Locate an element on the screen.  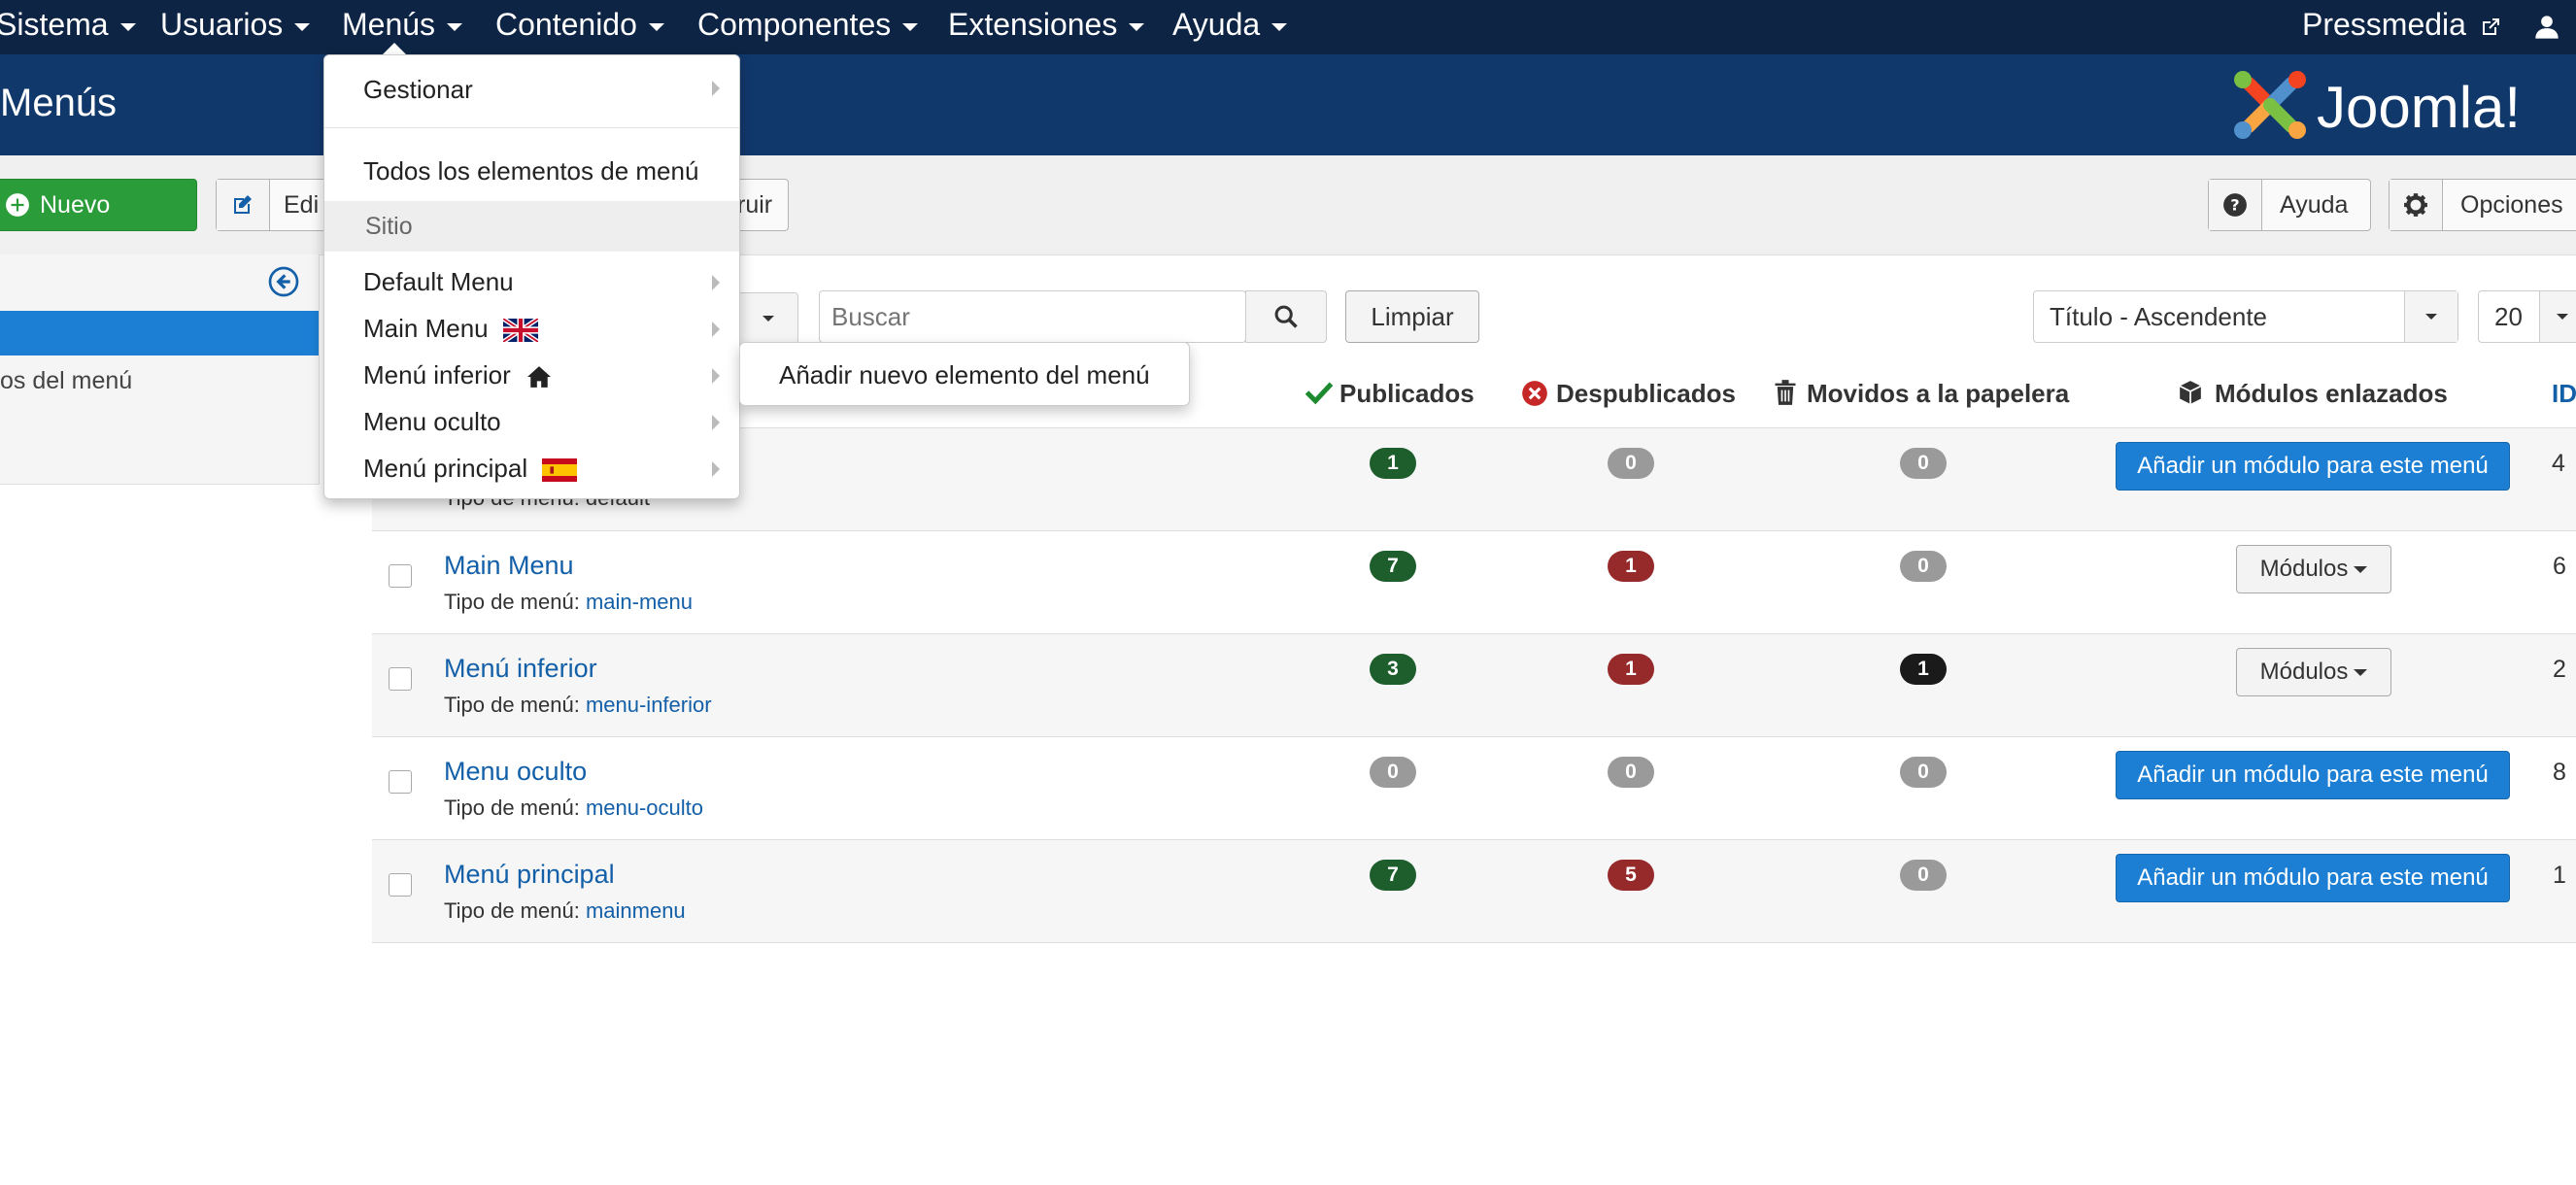
nav-label: Contenido is located at coordinates (566, 24).